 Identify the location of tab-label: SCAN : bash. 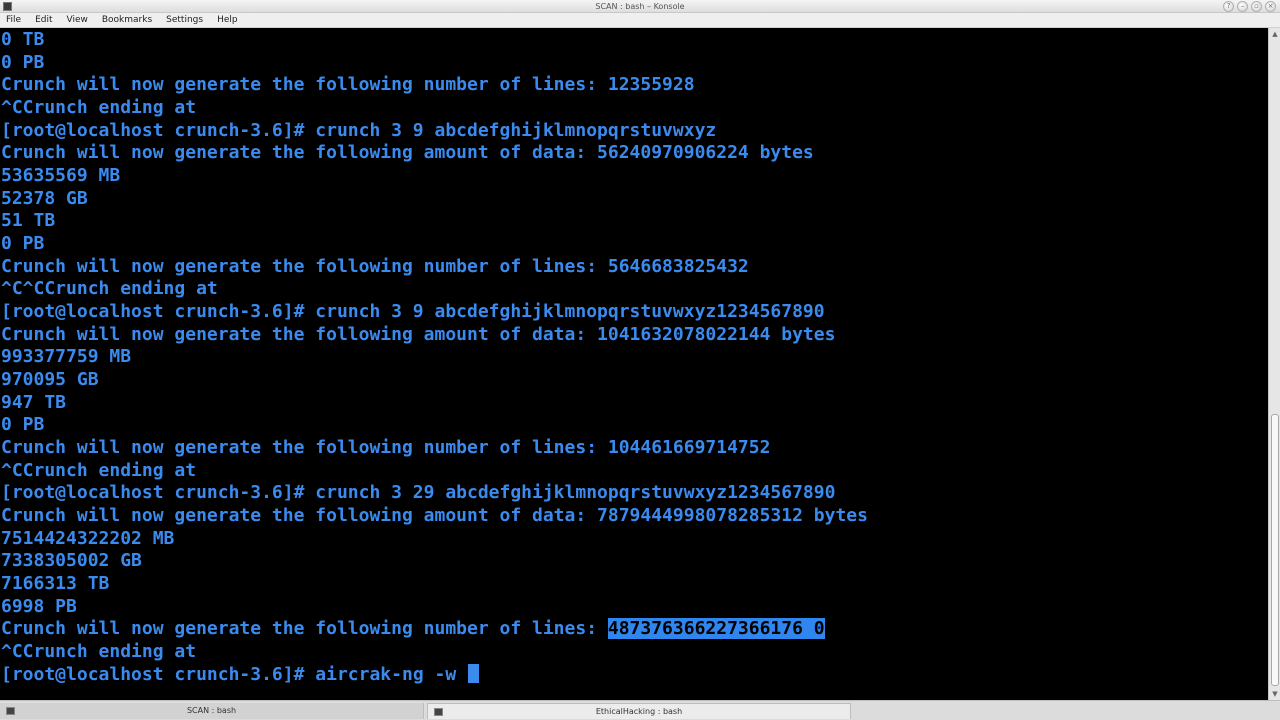
(211, 710).